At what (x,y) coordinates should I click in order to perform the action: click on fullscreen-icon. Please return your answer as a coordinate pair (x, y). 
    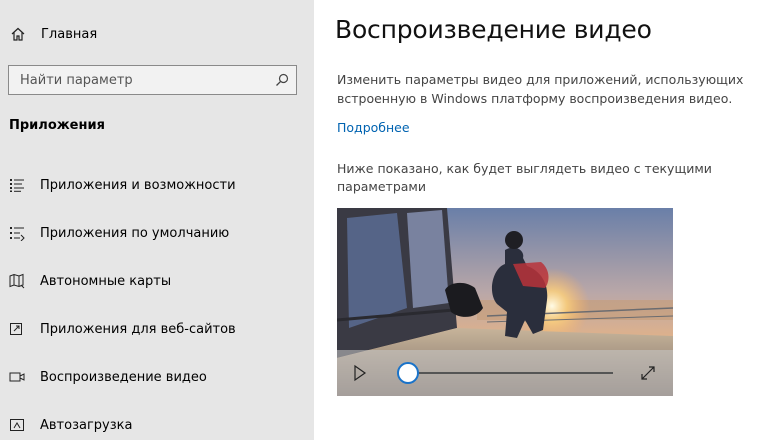
    Looking at the image, I should click on (648, 373).